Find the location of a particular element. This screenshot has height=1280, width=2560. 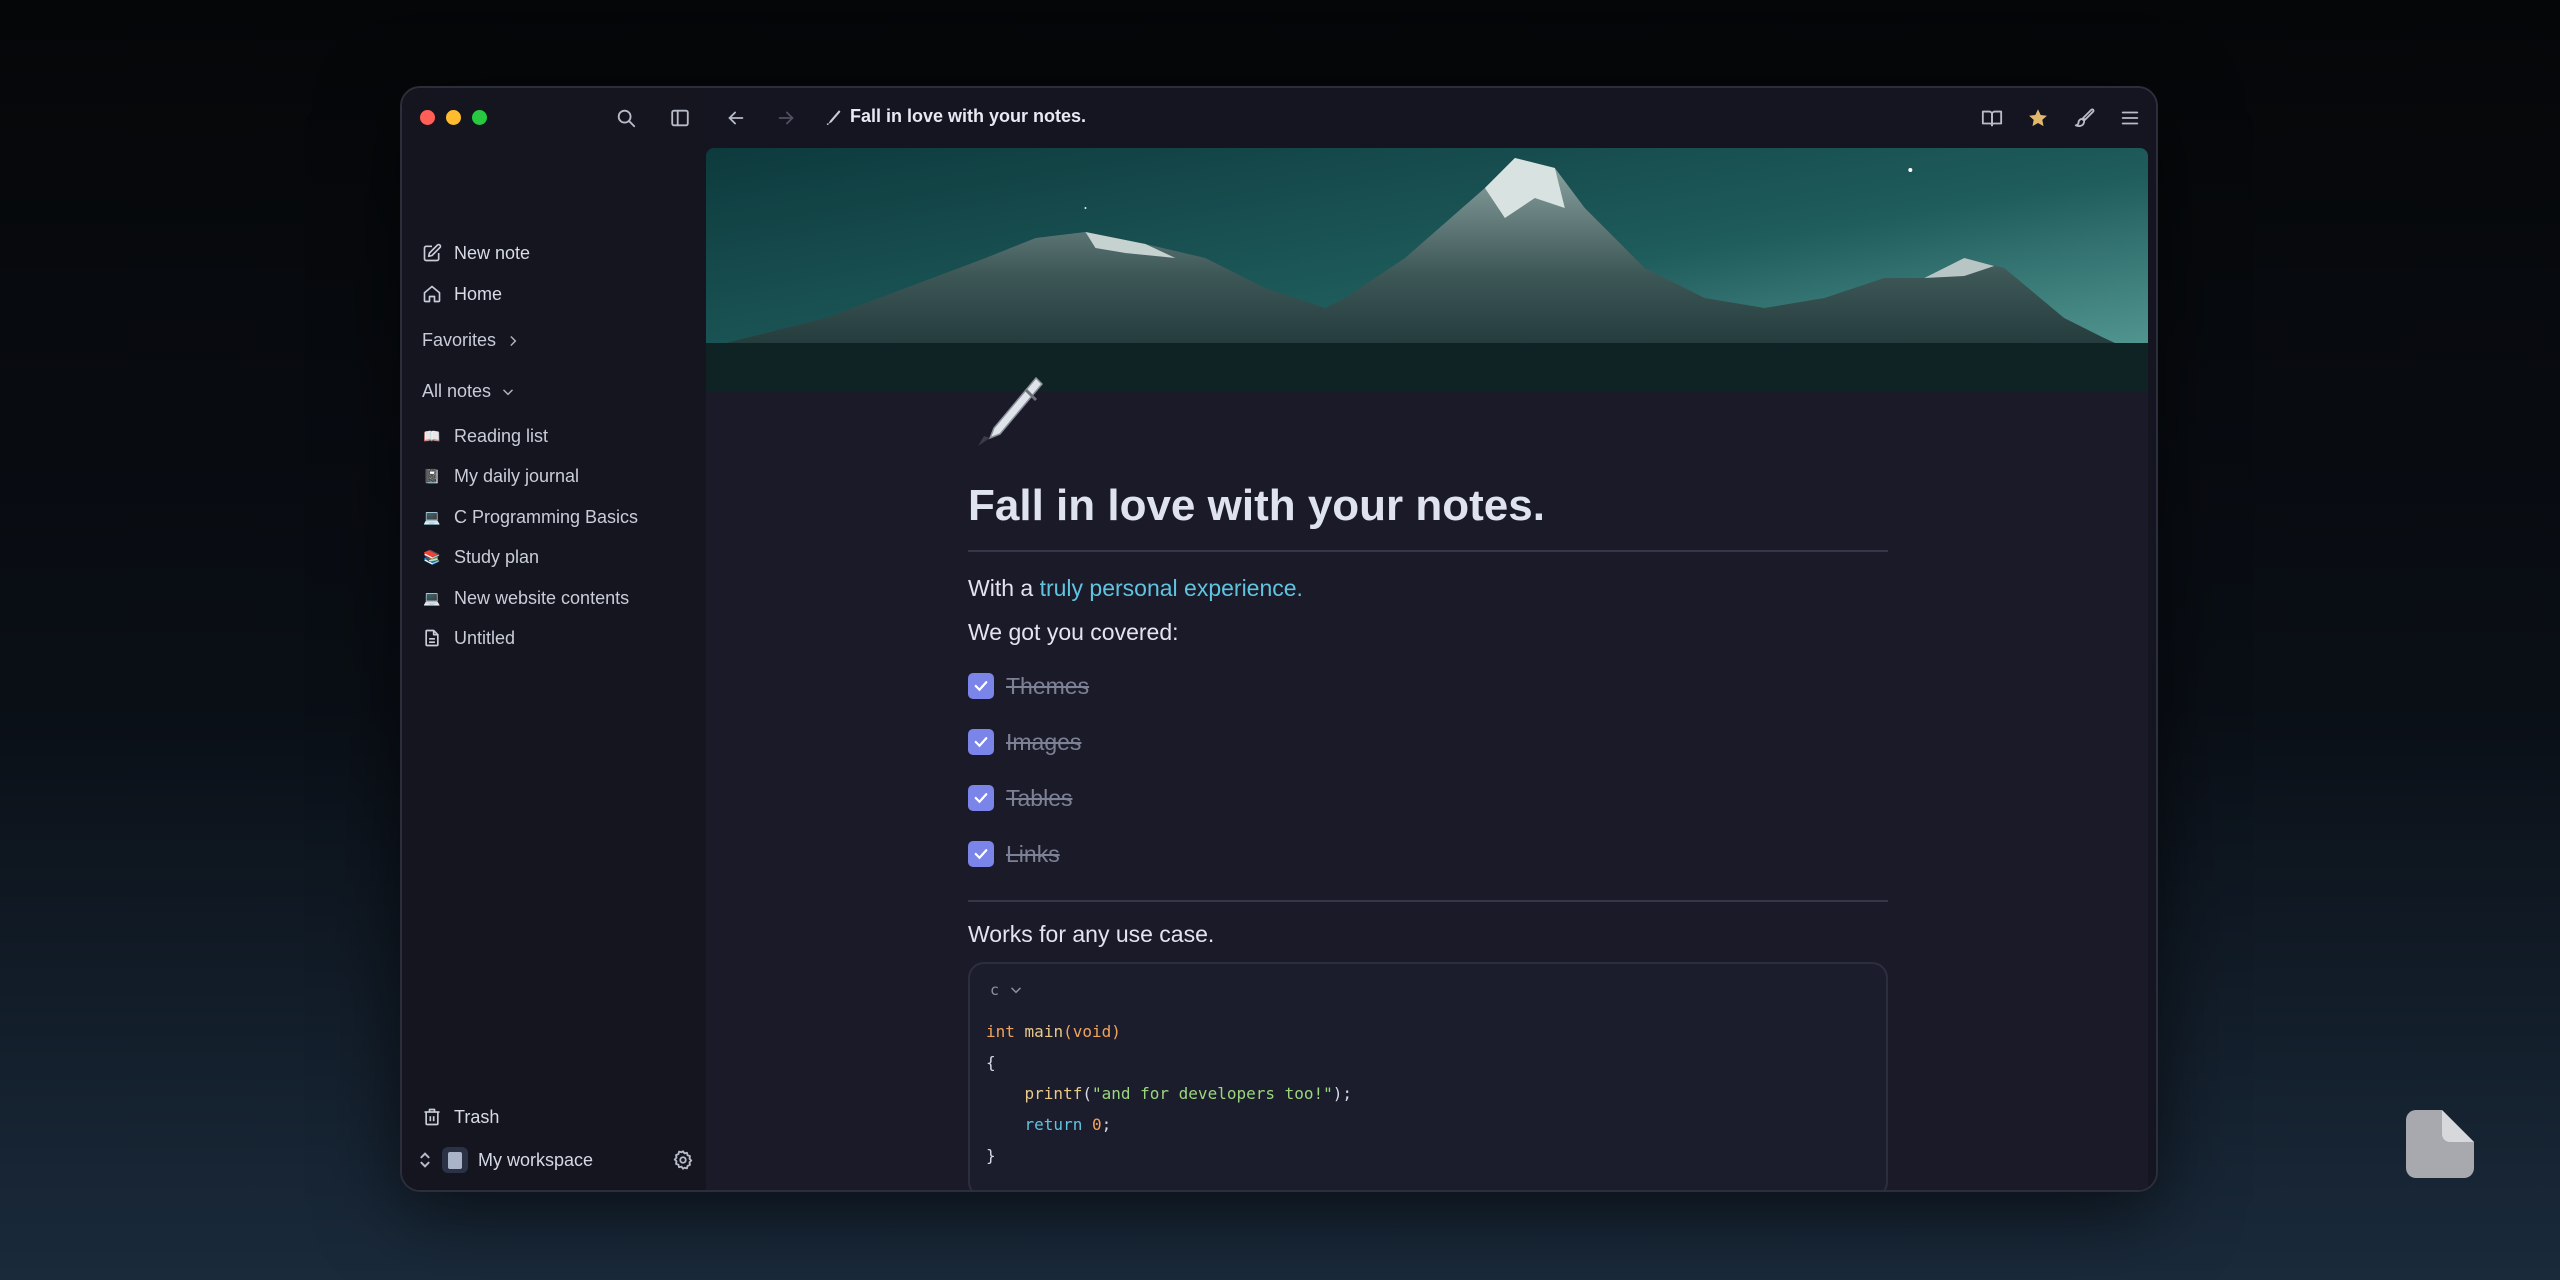

note-label: Study plan is located at coordinates (497, 556).